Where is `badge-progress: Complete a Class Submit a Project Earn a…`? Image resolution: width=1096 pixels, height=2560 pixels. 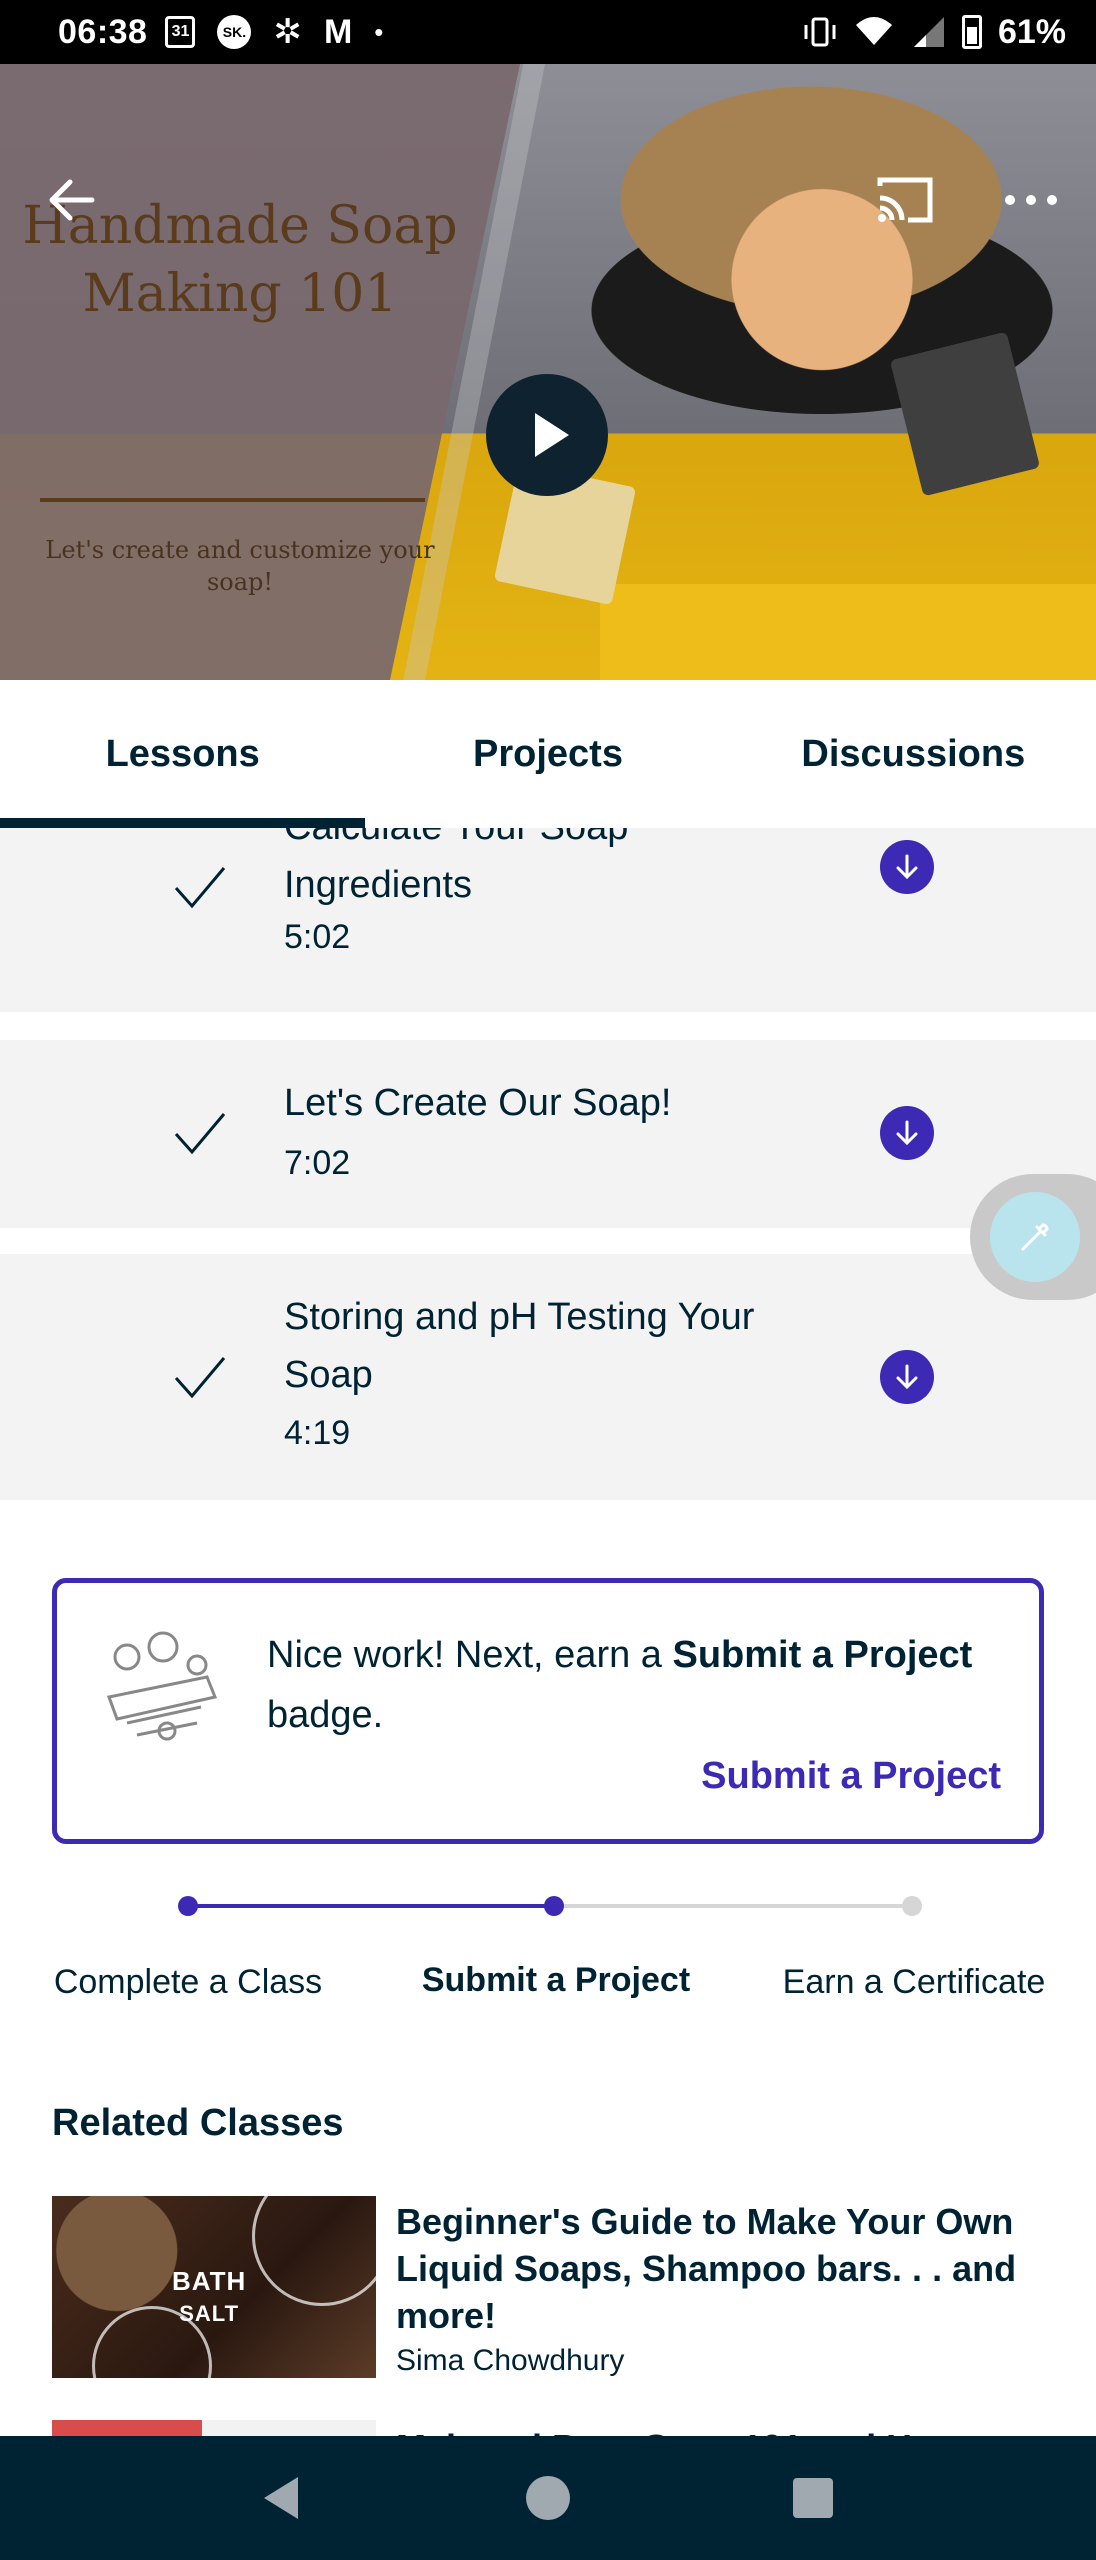 badge-progress: Complete a Class Submit a Project Earn a… is located at coordinates (548, 1980).